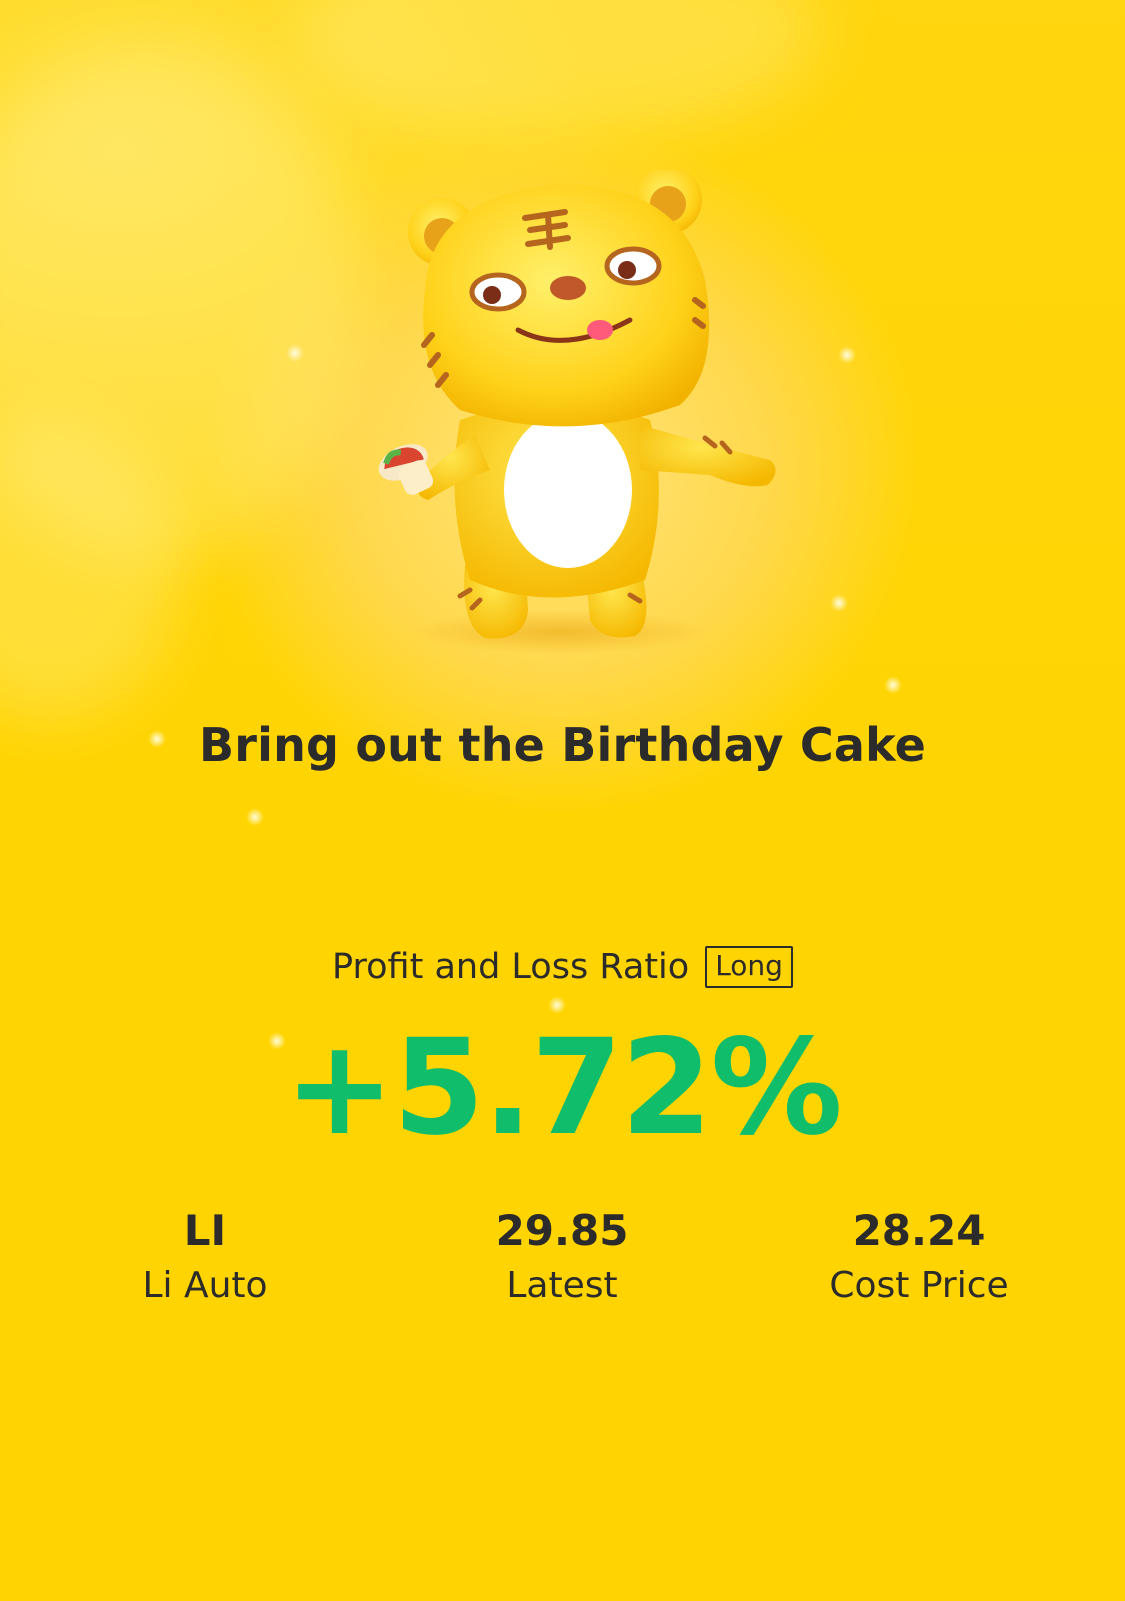 The image size is (1125, 1601). Describe the element at coordinates (919, 1286) in the screenshot. I see `cost-price-label: Cost Price` at that location.